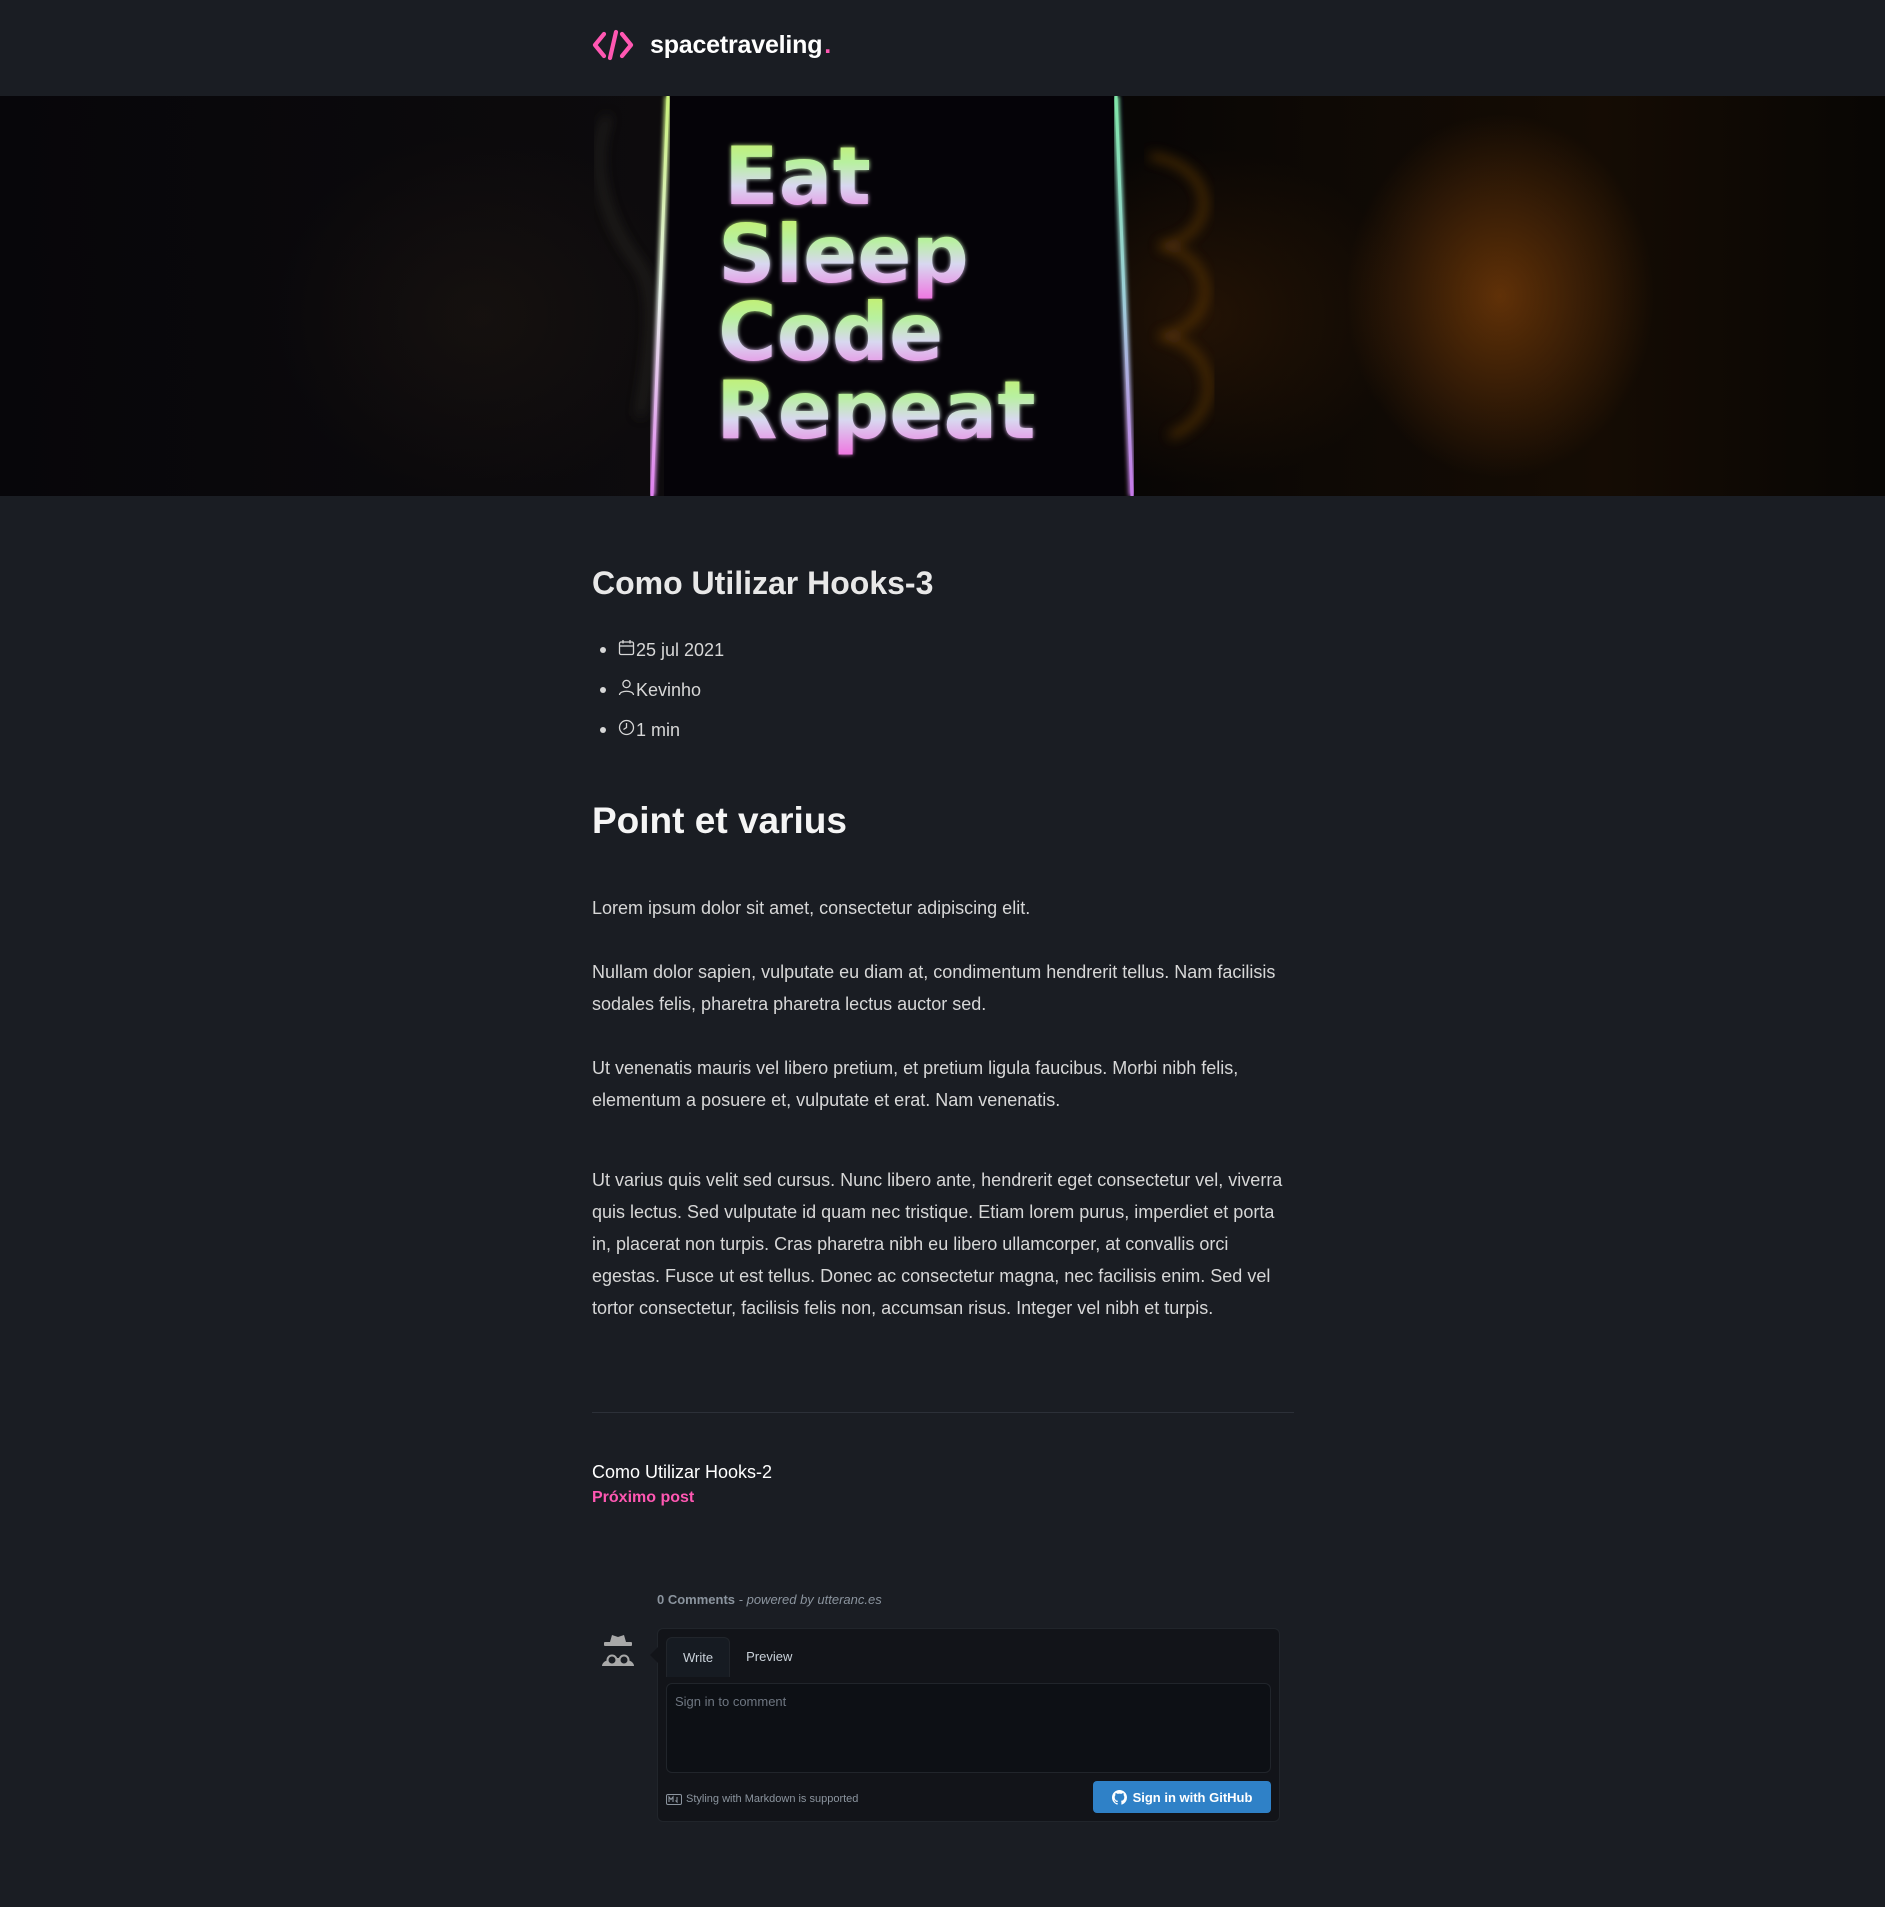  I want to click on markdown-note: Styling with Markdown is supported, so click(762, 1799).